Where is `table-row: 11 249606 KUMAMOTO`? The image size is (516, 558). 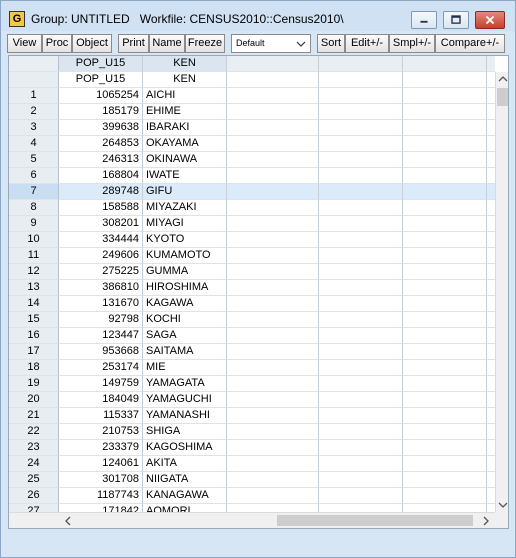
table-row: 11 249606 KUMAMOTO is located at coordinates (252, 256).